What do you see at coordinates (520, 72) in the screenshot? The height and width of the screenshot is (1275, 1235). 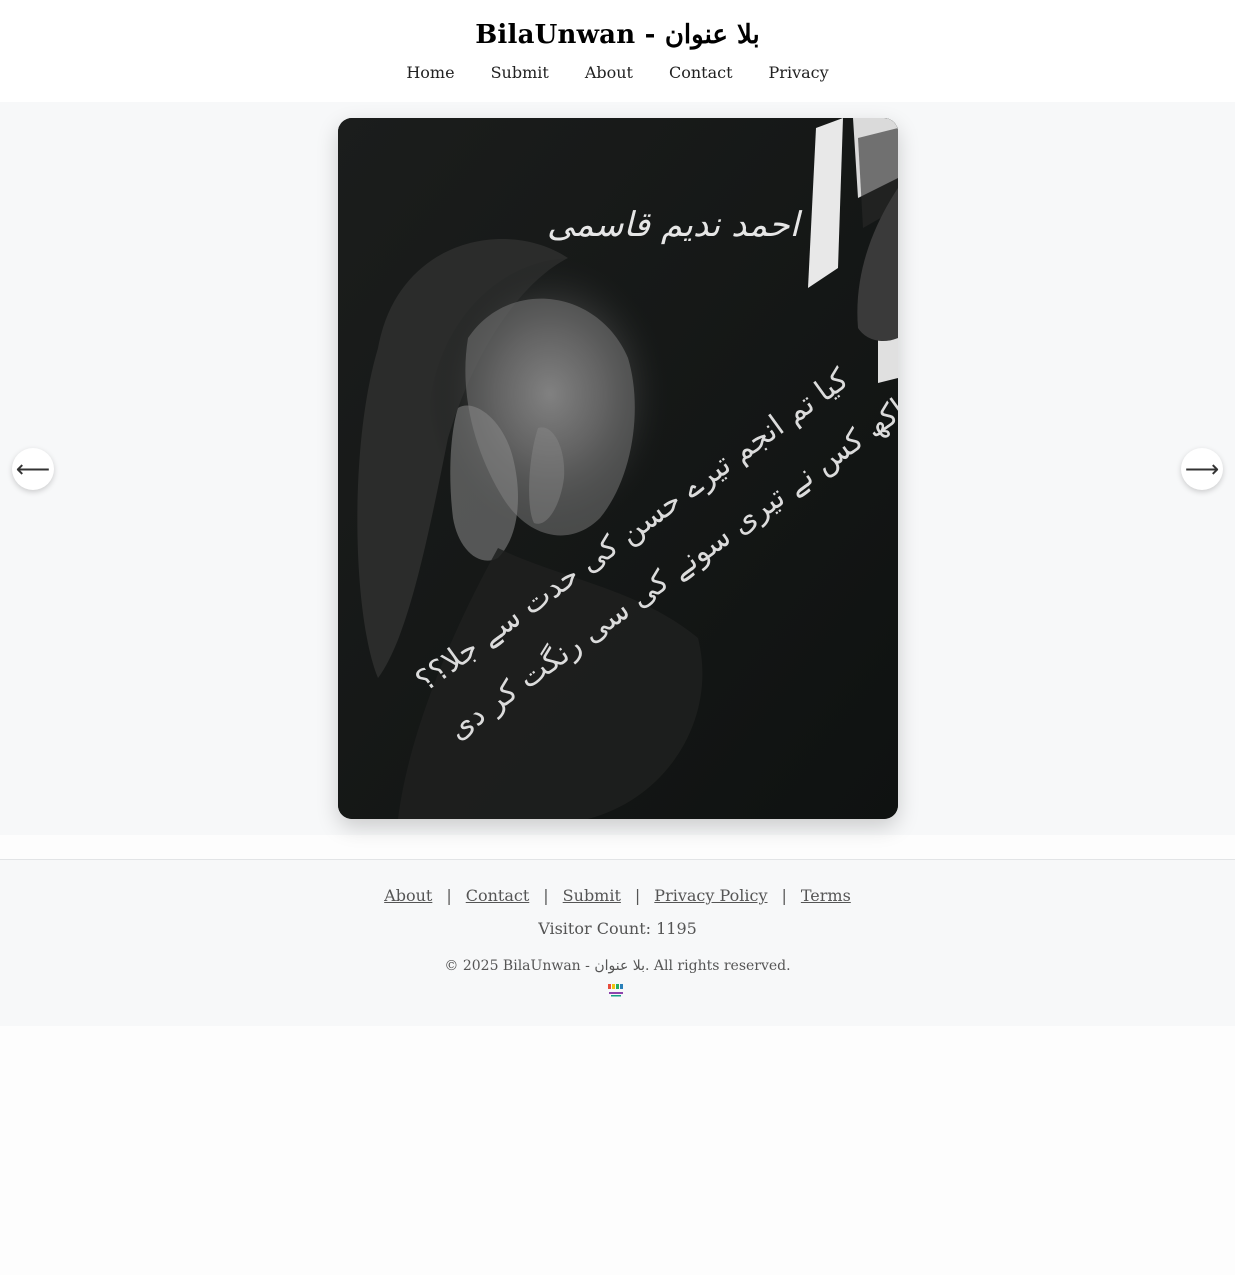 I see `nav-submit-link: Submit` at bounding box center [520, 72].